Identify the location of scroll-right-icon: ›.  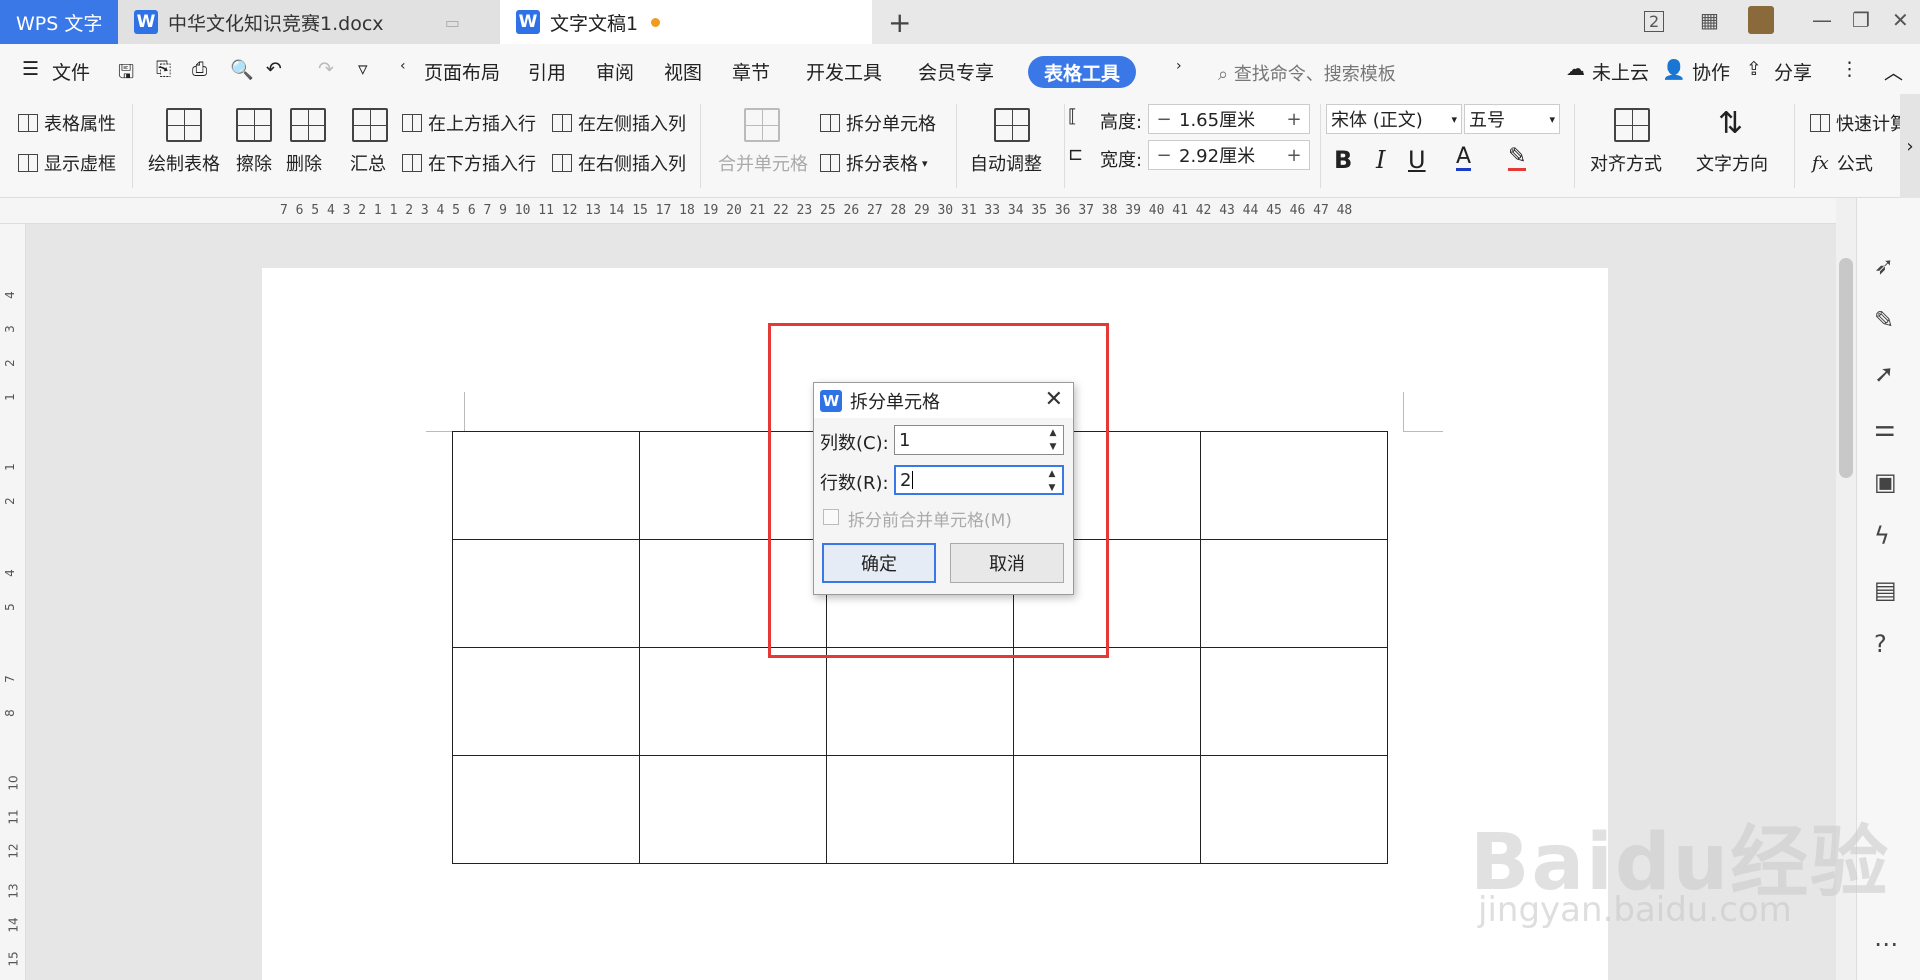
(1179, 66).